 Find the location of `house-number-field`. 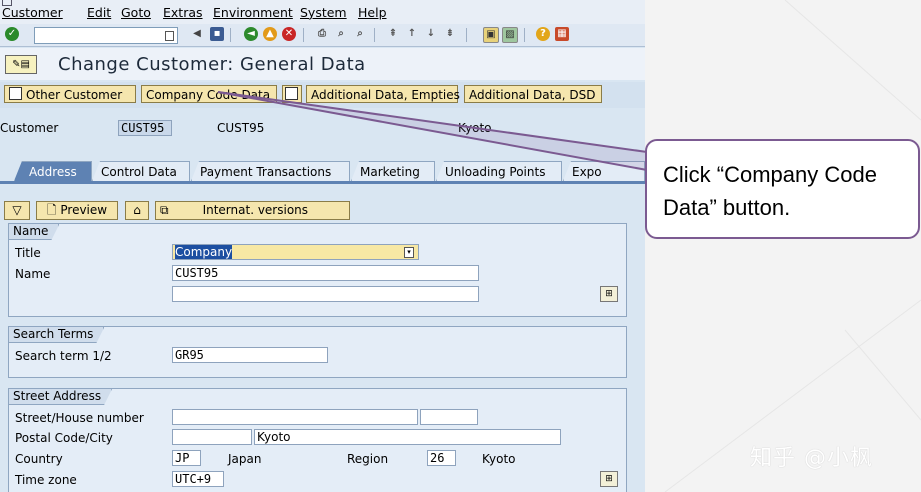

house-number-field is located at coordinates (449, 417).